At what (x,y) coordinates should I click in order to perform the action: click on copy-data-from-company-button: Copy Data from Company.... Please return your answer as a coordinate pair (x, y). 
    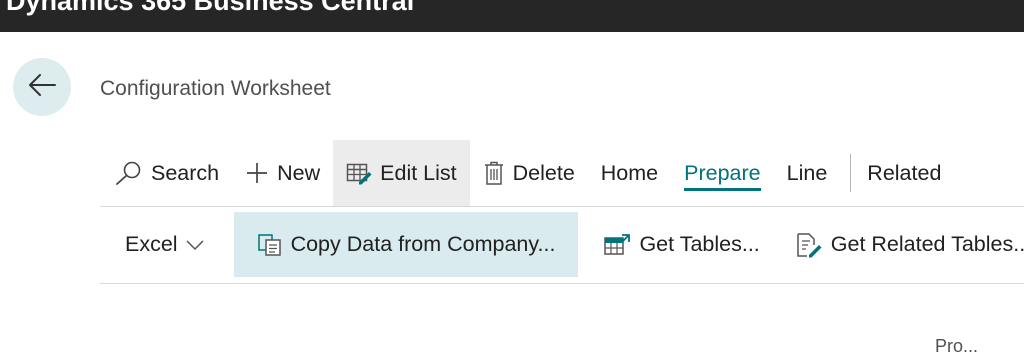
    Looking at the image, I should click on (406, 244).